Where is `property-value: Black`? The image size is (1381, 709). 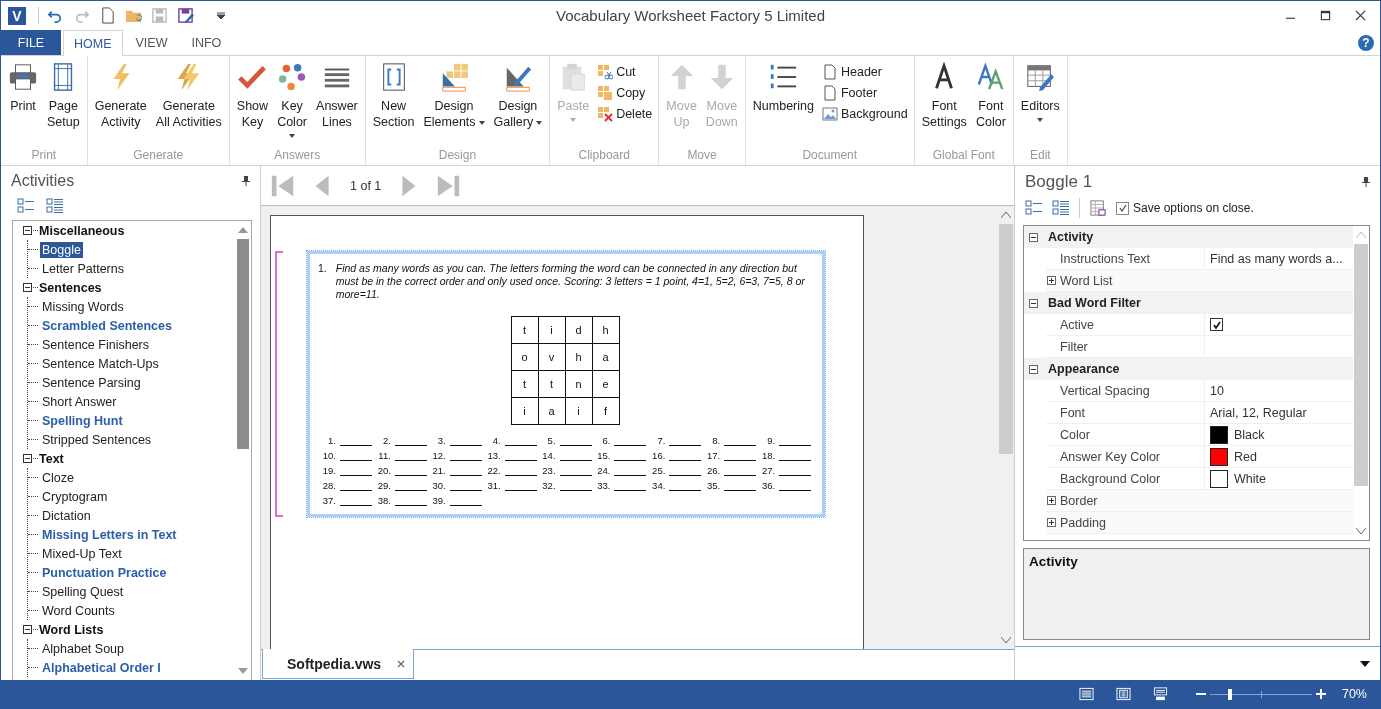
property-value: Black is located at coordinates (1249, 434).